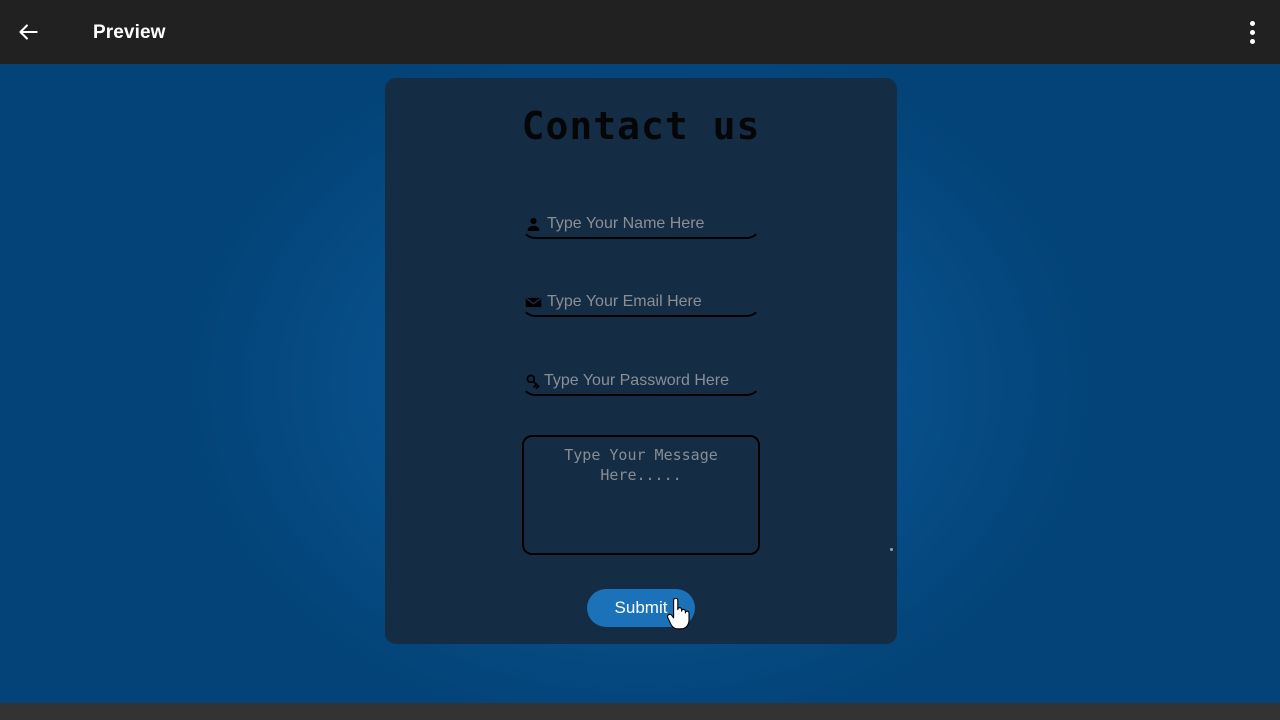 The height and width of the screenshot is (720, 1280). Describe the element at coordinates (533, 224) in the screenshot. I see `person-icon` at that location.